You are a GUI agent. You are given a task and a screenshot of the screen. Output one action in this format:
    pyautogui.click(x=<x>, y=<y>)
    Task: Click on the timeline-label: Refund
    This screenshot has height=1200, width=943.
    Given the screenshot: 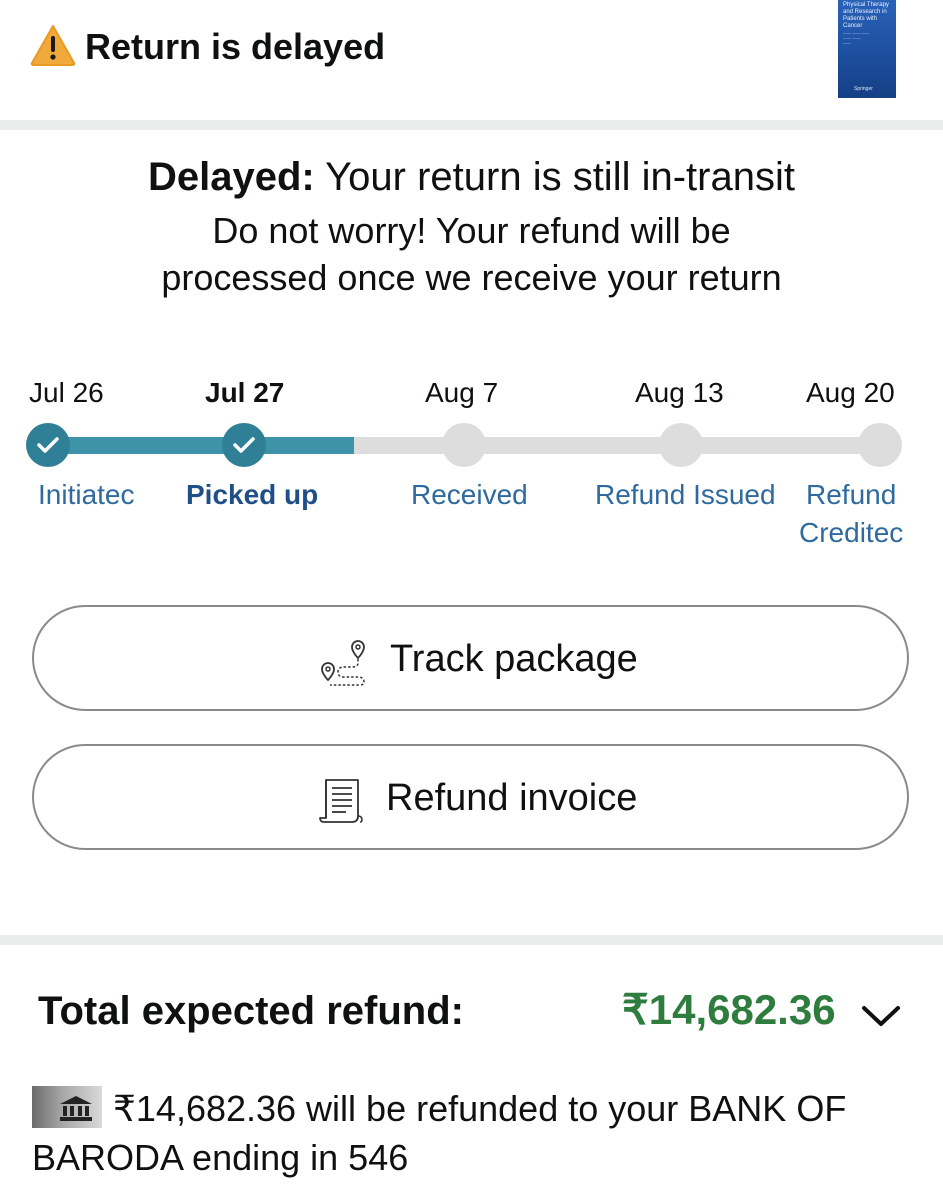 What is the action you would take?
    pyautogui.click(x=851, y=494)
    